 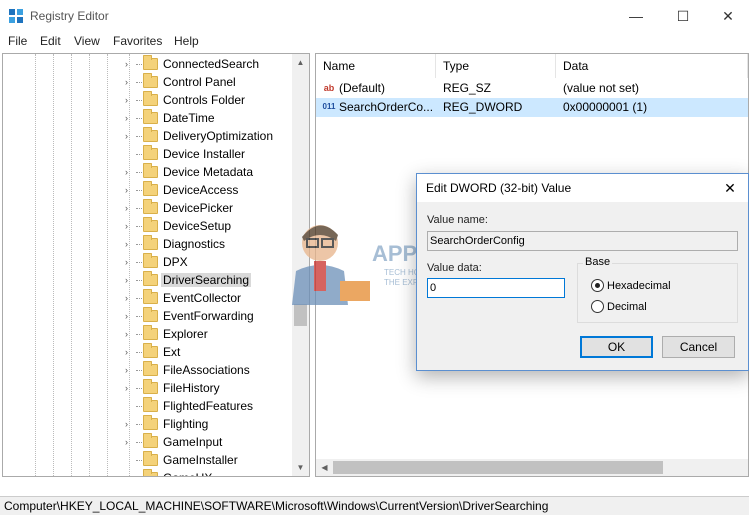 I want to click on cancel-button: Cancel, so click(x=698, y=347).